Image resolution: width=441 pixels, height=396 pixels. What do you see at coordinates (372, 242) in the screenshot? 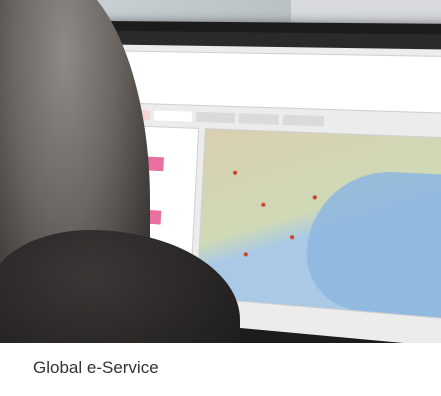
I see `map-water` at bounding box center [372, 242].